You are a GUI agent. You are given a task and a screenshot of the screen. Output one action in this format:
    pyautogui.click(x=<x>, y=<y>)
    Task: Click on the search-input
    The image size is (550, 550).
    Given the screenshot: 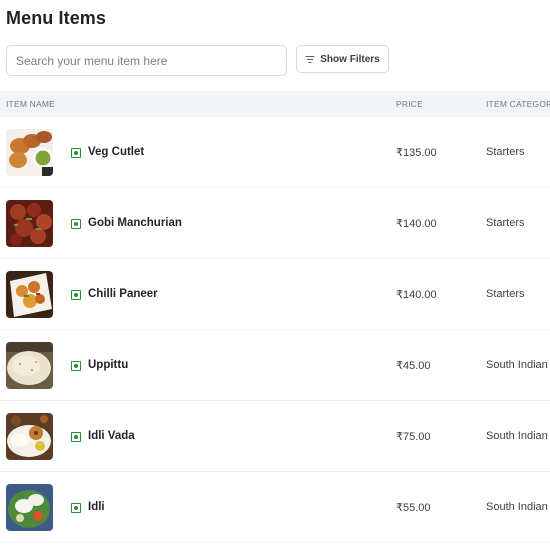 What is the action you would take?
    pyautogui.click(x=146, y=60)
    